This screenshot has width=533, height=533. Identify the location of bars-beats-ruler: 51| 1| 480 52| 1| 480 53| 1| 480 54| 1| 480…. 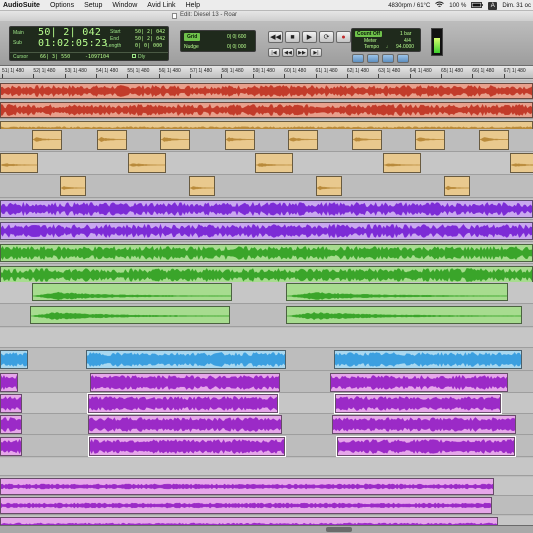
(266, 72).